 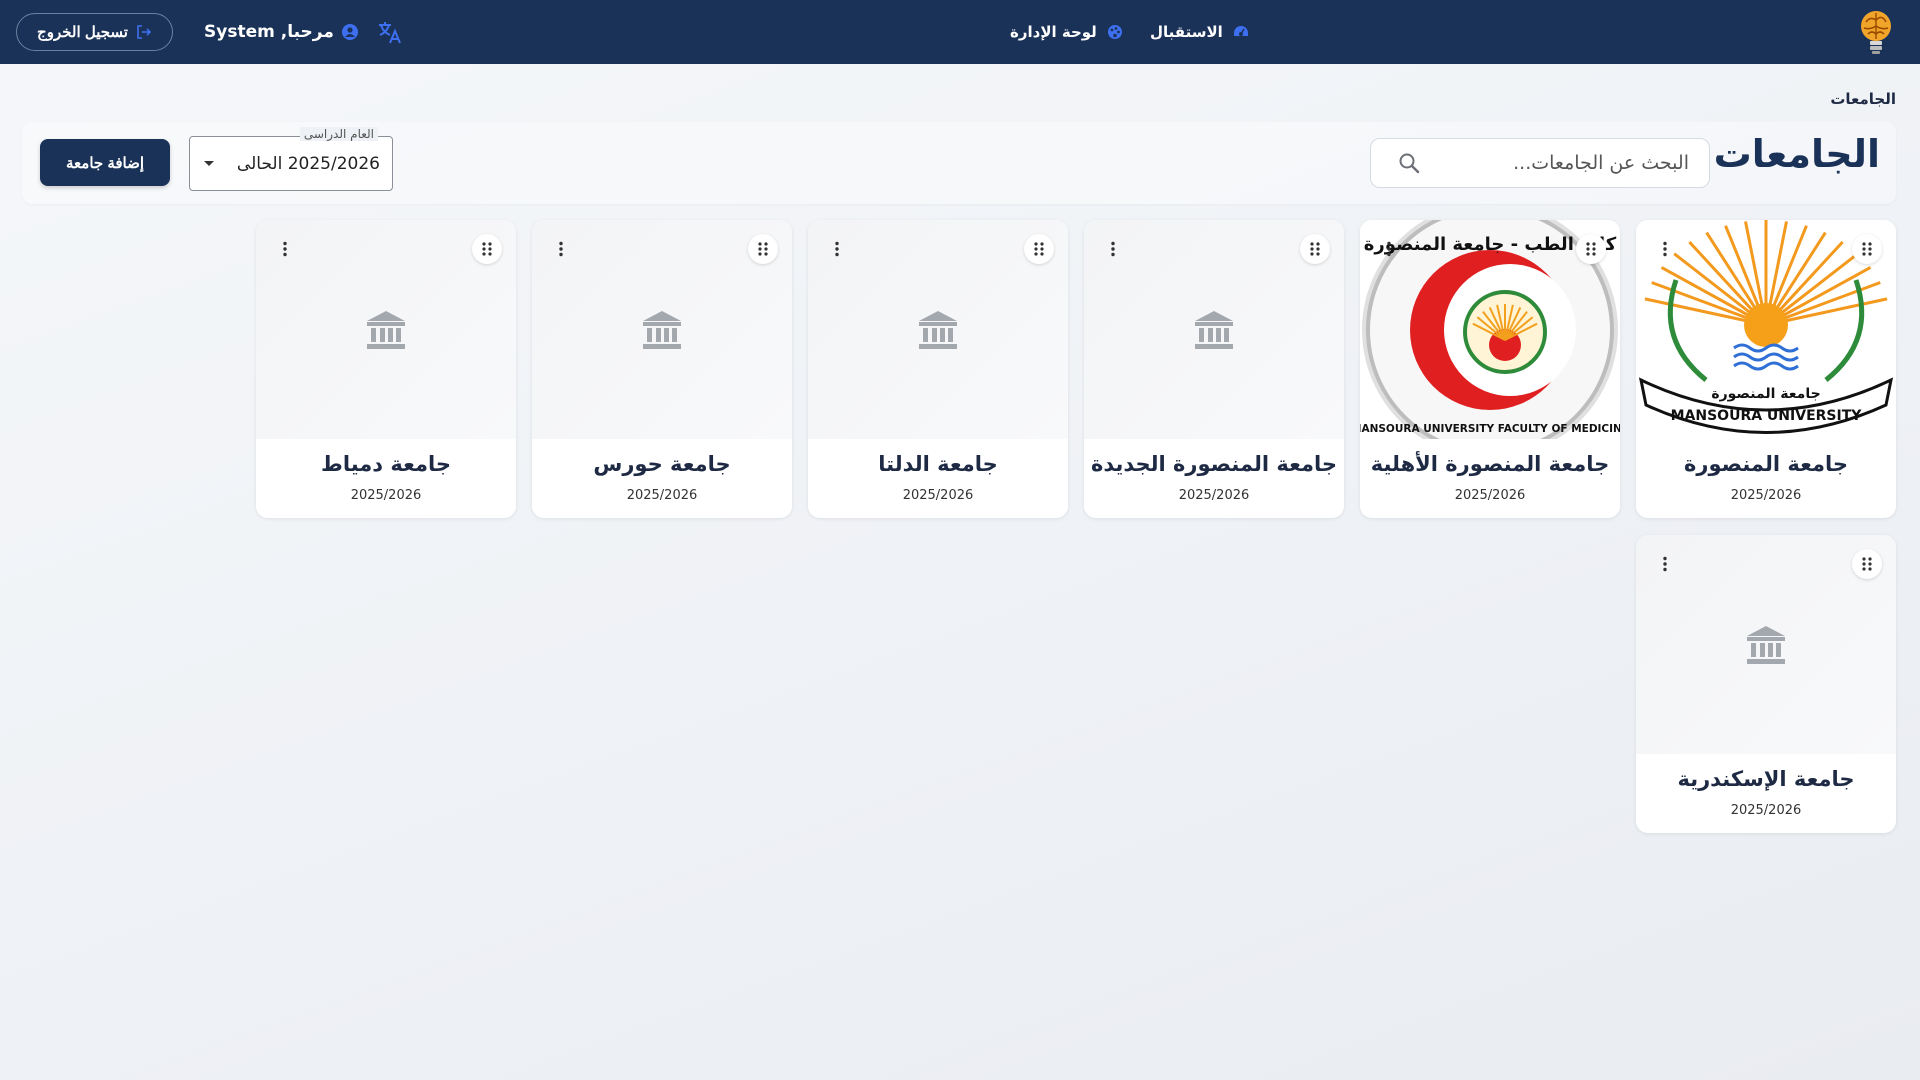 What do you see at coordinates (144, 32) in the screenshot?
I see `logout-icon` at bounding box center [144, 32].